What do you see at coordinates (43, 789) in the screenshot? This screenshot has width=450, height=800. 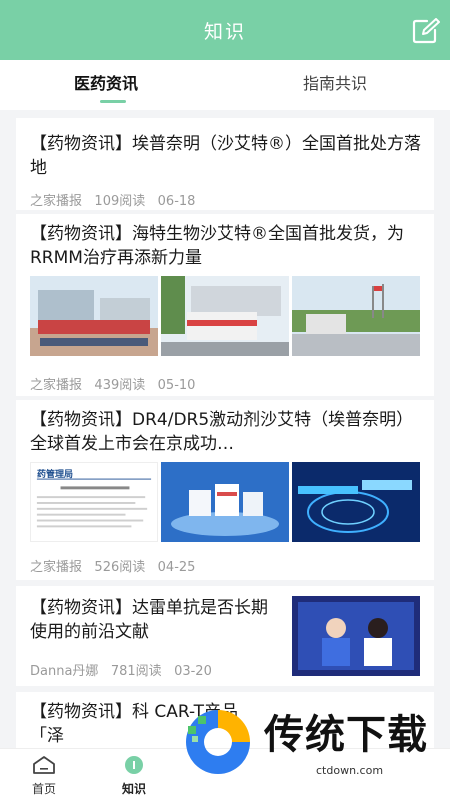 I see `nav-label-home: 首页` at bounding box center [43, 789].